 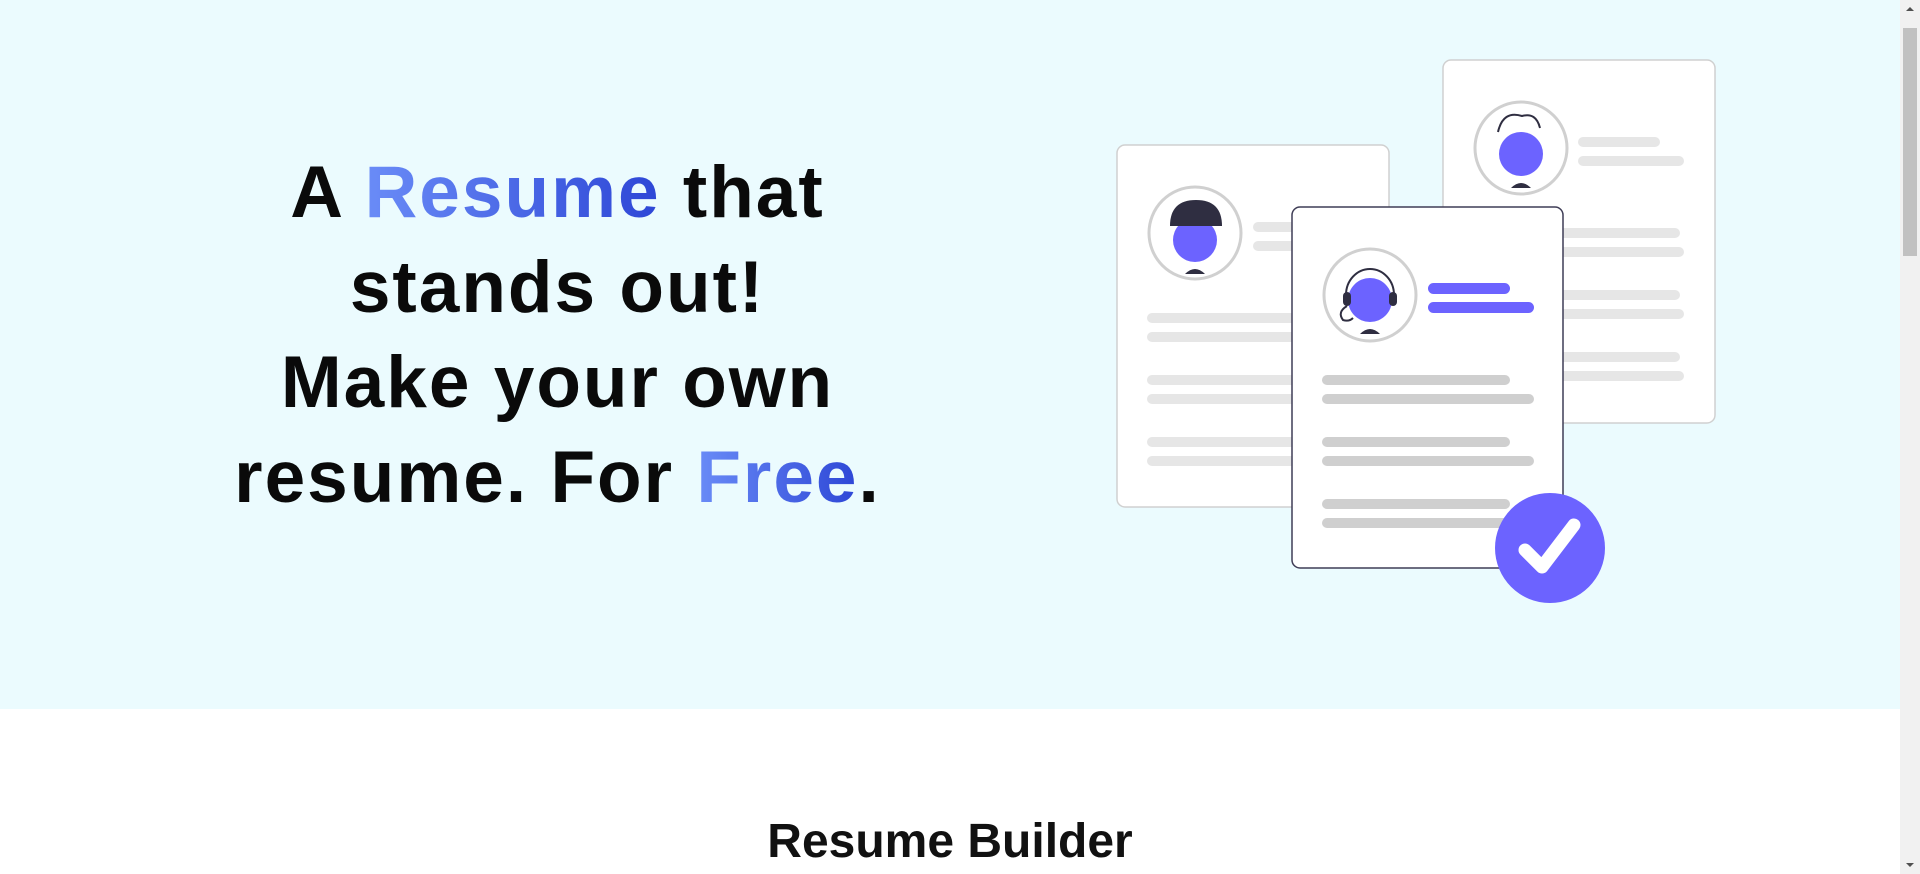 What do you see at coordinates (1910, 9) in the screenshot?
I see `scroll-up-arrow-icon` at bounding box center [1910, 9].